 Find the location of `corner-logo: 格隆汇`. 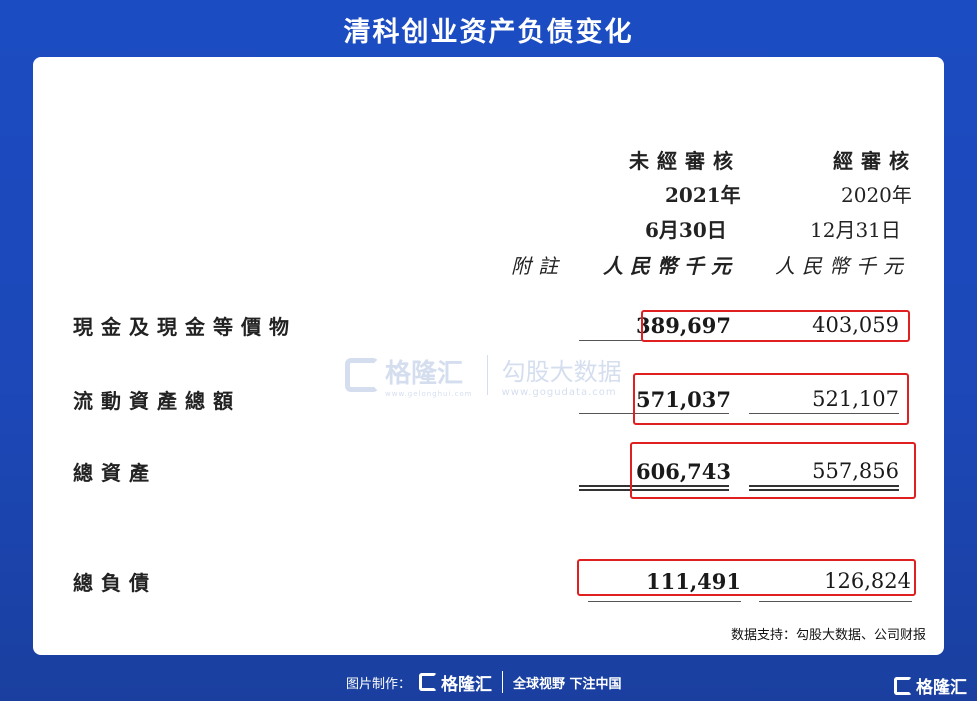

corner-logo: 格隆汇 is located at coordinates (930, 685).